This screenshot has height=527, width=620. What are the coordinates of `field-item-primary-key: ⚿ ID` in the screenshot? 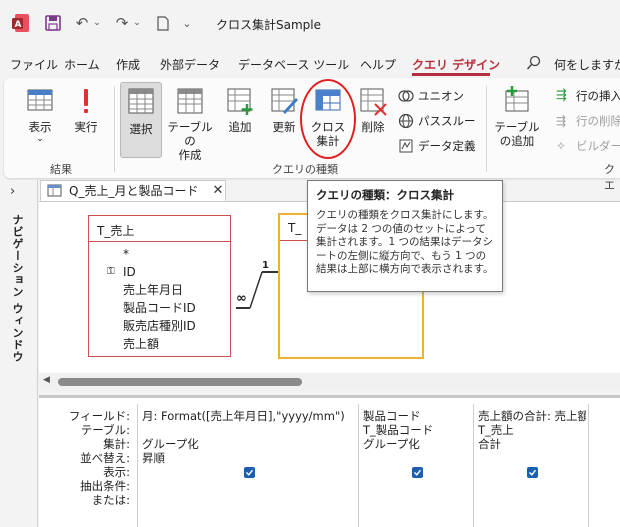 It's located at (159, 272).